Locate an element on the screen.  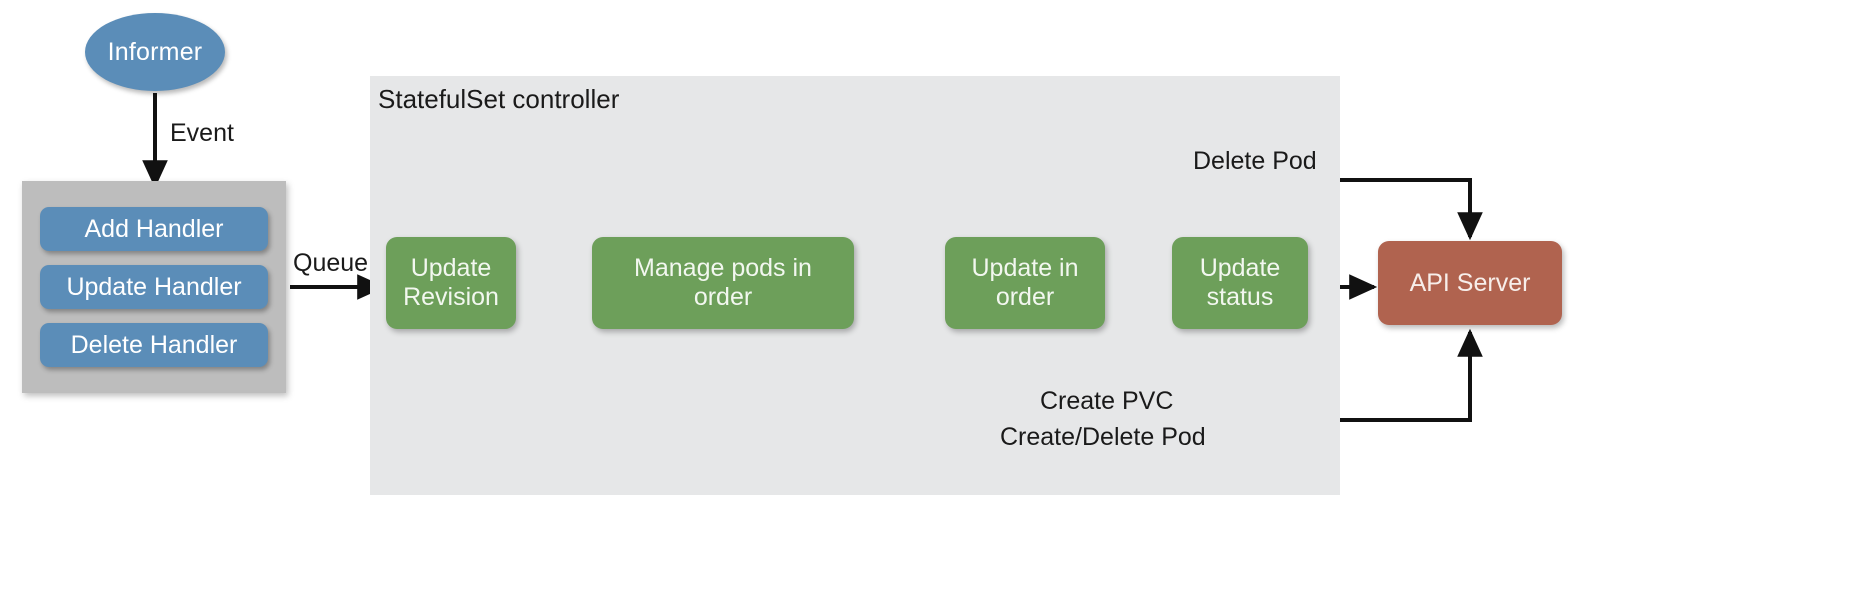
edge-label-event: Event is located at coordinates (202, 133).